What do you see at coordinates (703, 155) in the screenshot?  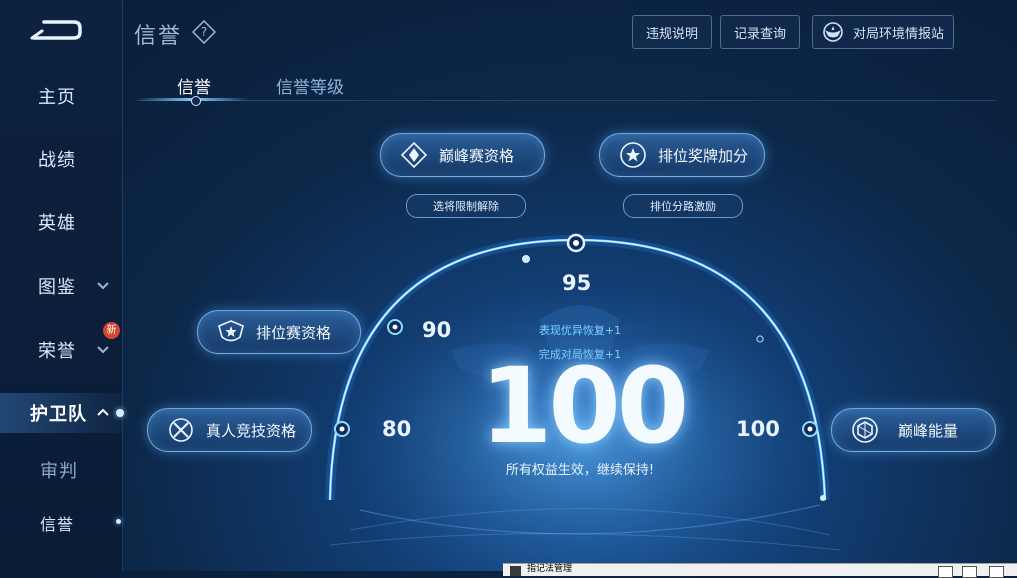 I see `ranked-medal-bonus-label: 排位奖牌加分` at bounding box center [703, 155].